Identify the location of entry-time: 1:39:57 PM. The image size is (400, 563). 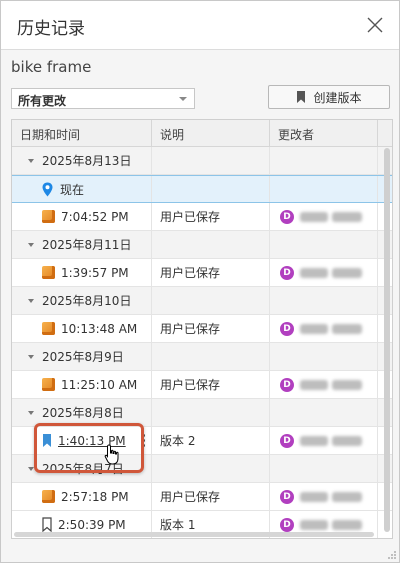
(95, 272).